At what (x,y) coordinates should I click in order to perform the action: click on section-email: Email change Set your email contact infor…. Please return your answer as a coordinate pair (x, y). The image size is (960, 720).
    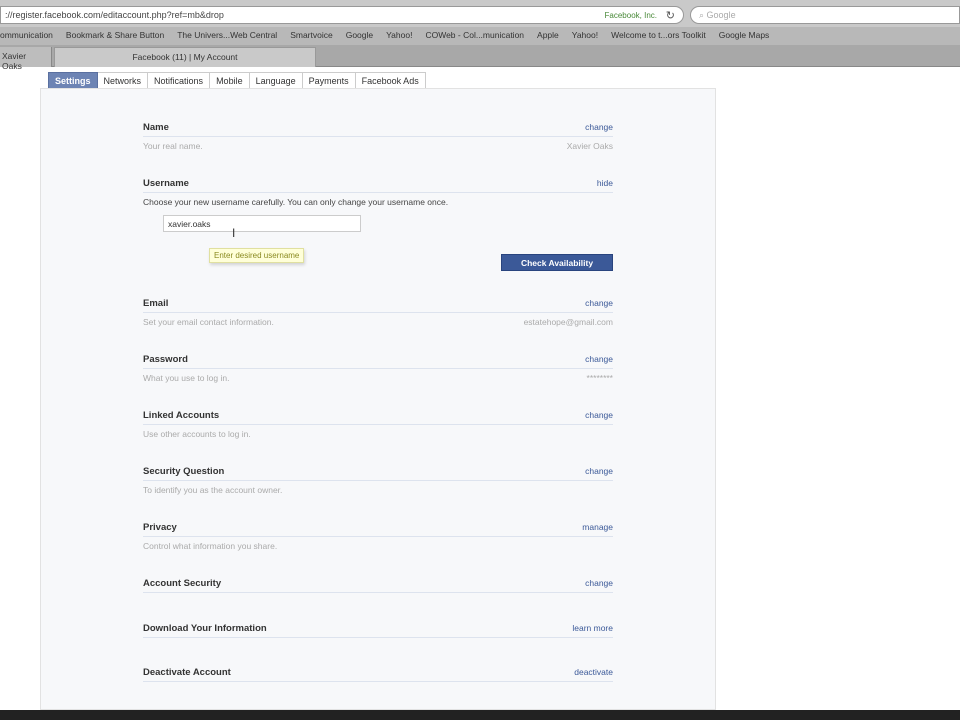
    Looking at the image, I should click on (378, 312).